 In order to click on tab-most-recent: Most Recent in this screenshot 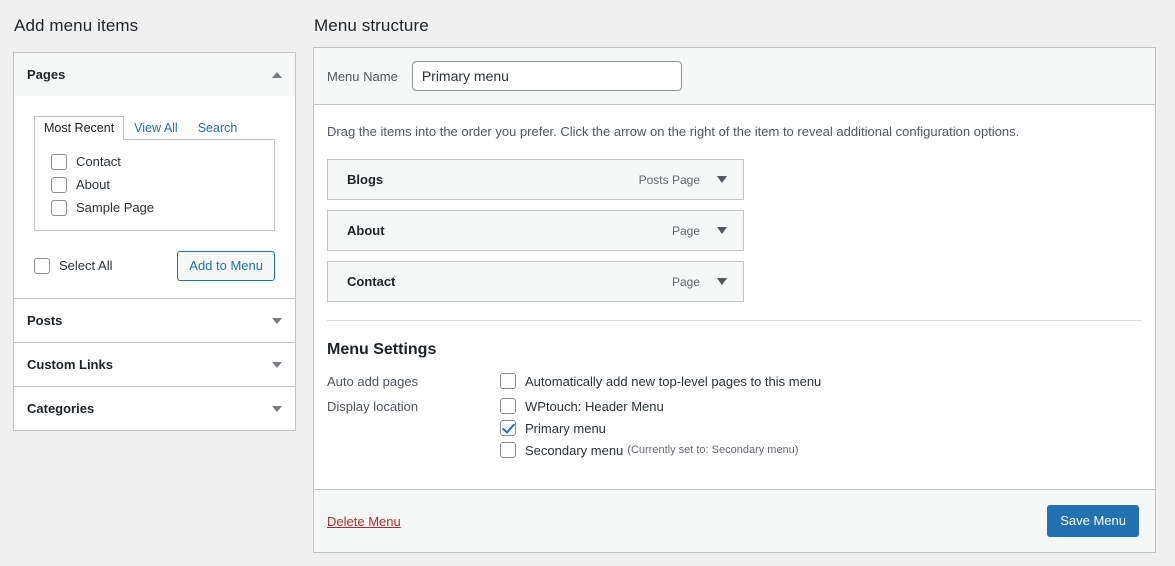, I will do `click(79, 128)`.